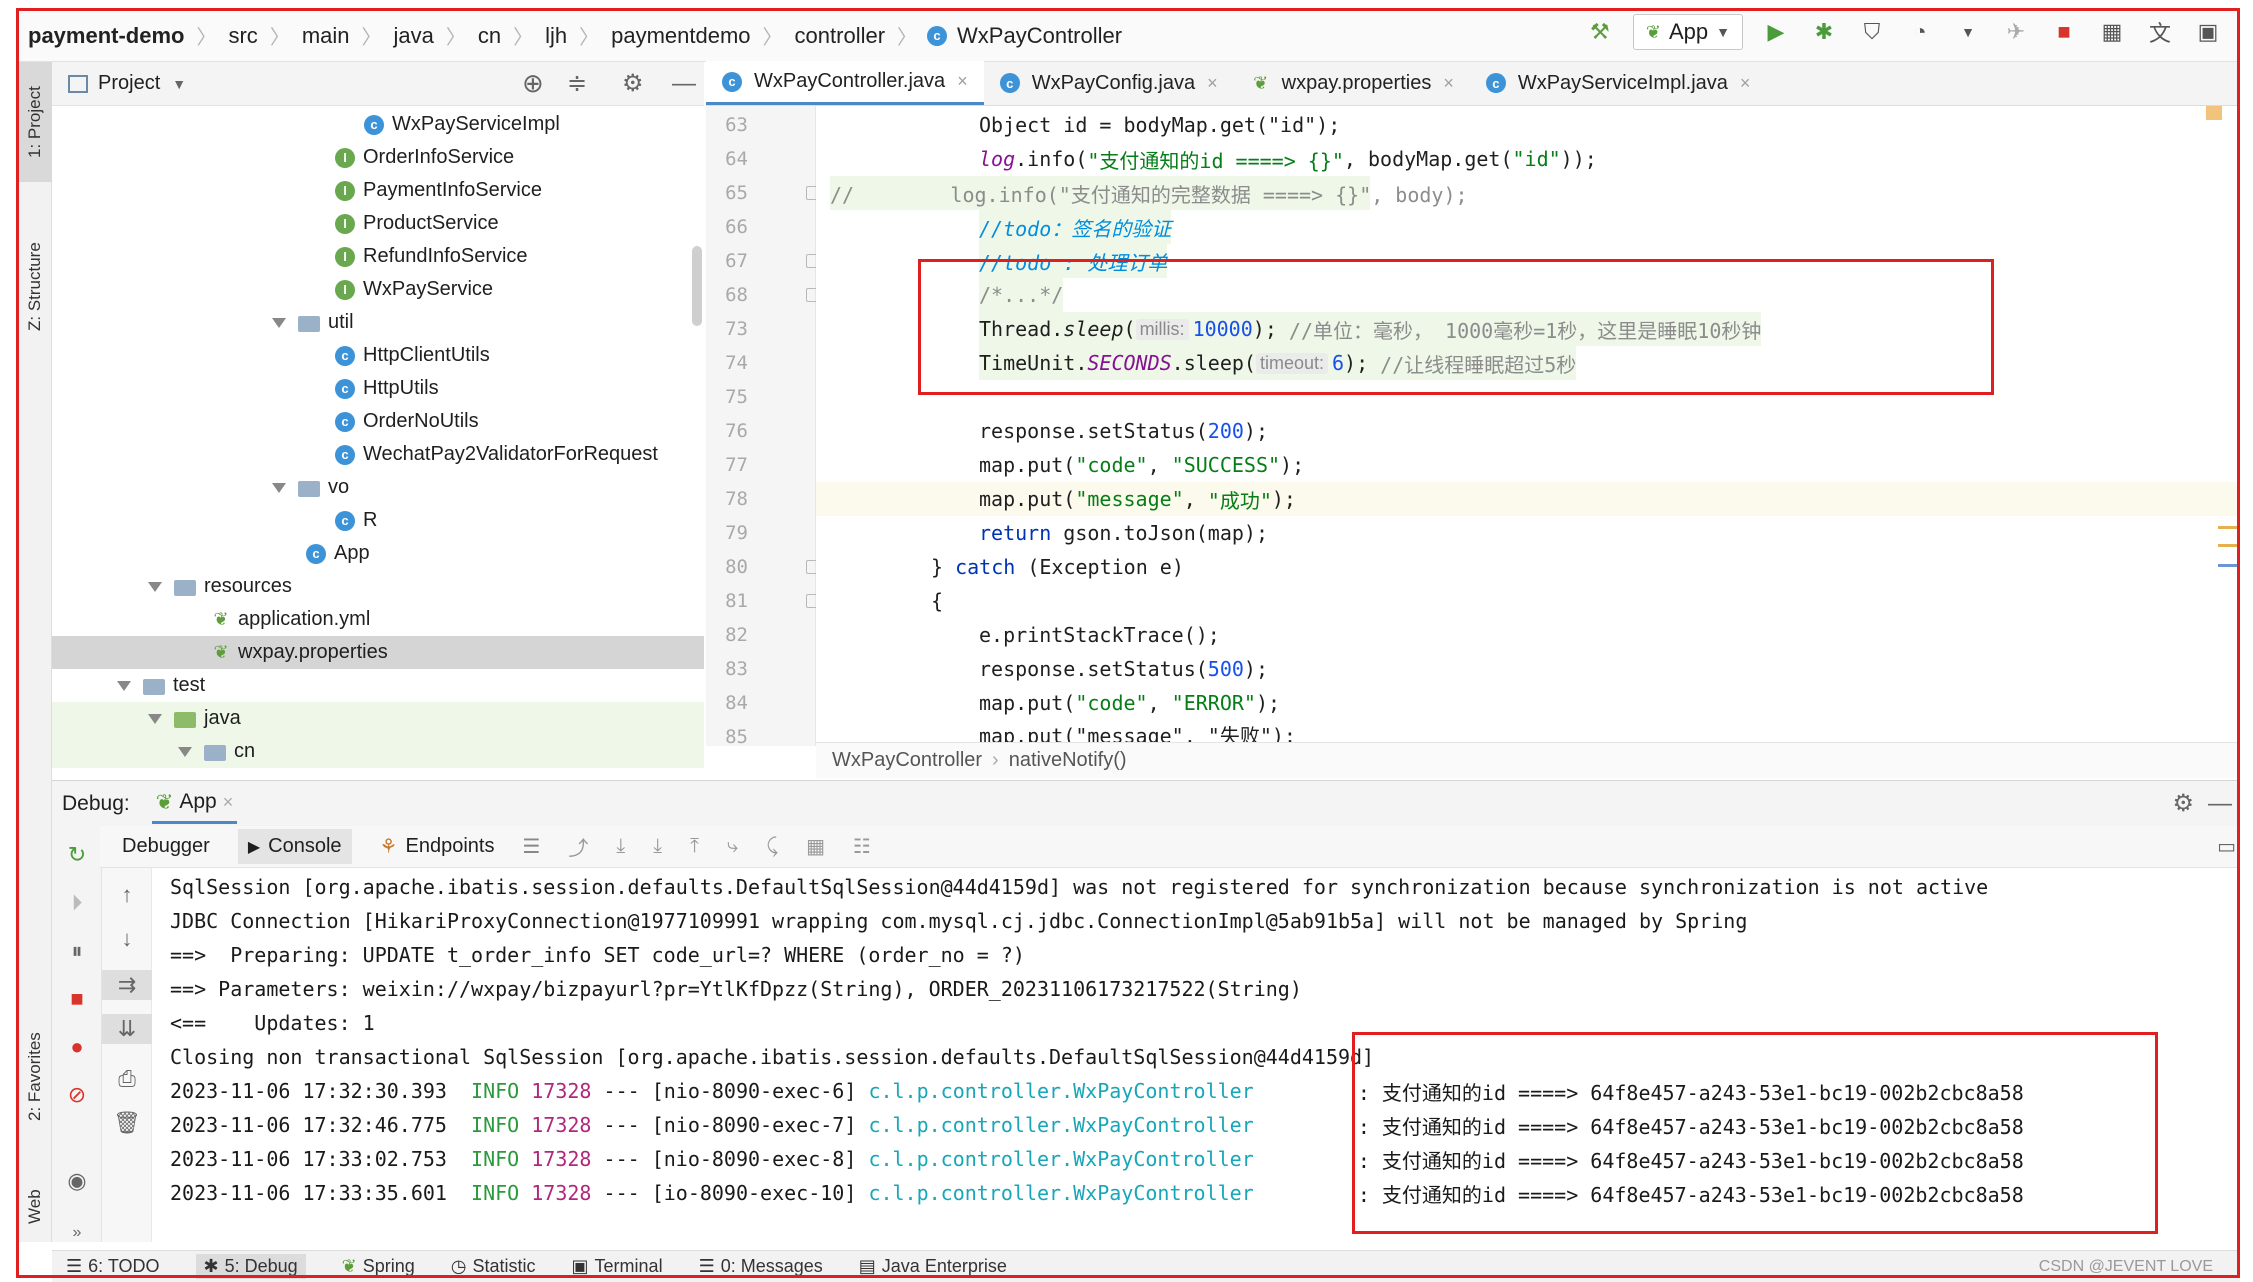  Describe the element at coordinates (1456, 327) in the screenshot. I see `annotation-sleep-code-box` at that location.